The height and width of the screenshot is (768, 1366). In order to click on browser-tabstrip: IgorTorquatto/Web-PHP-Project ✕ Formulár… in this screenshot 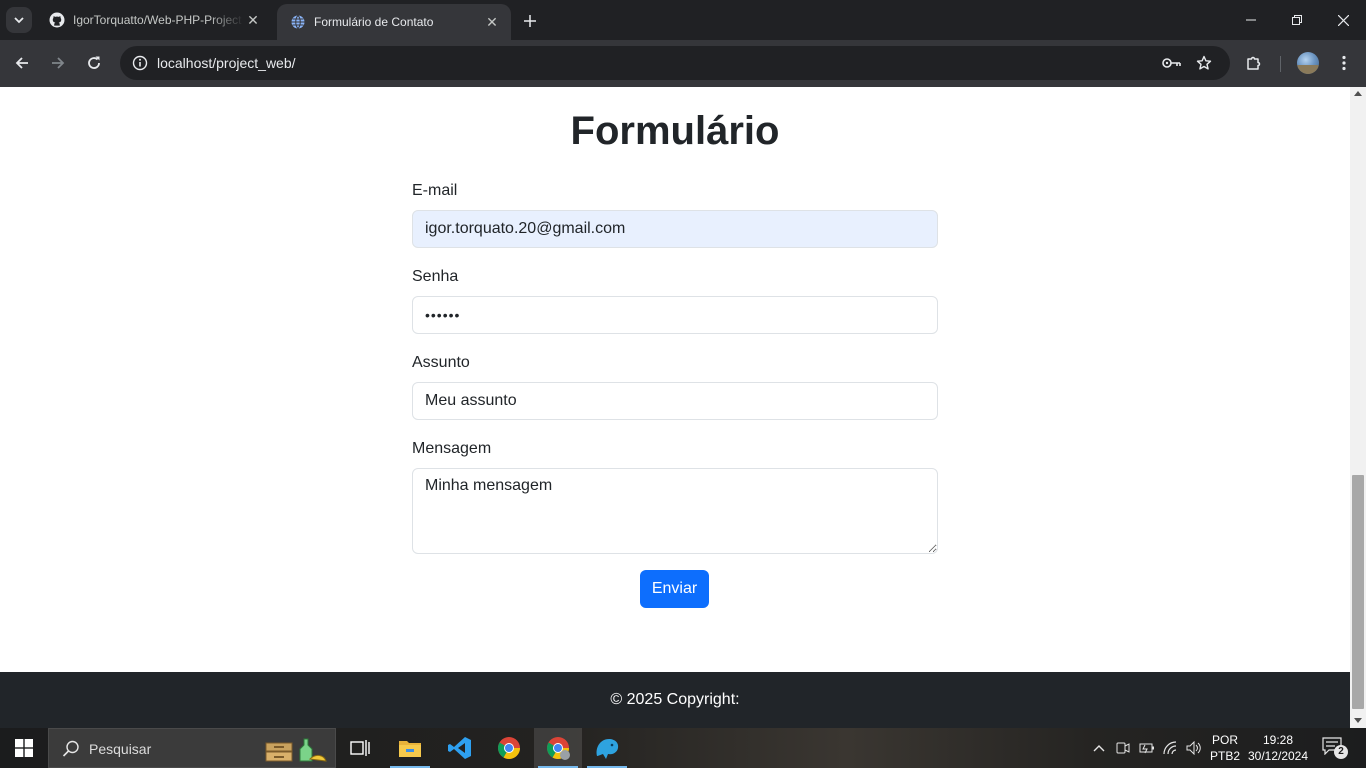, I will do `click(683, 20)`.